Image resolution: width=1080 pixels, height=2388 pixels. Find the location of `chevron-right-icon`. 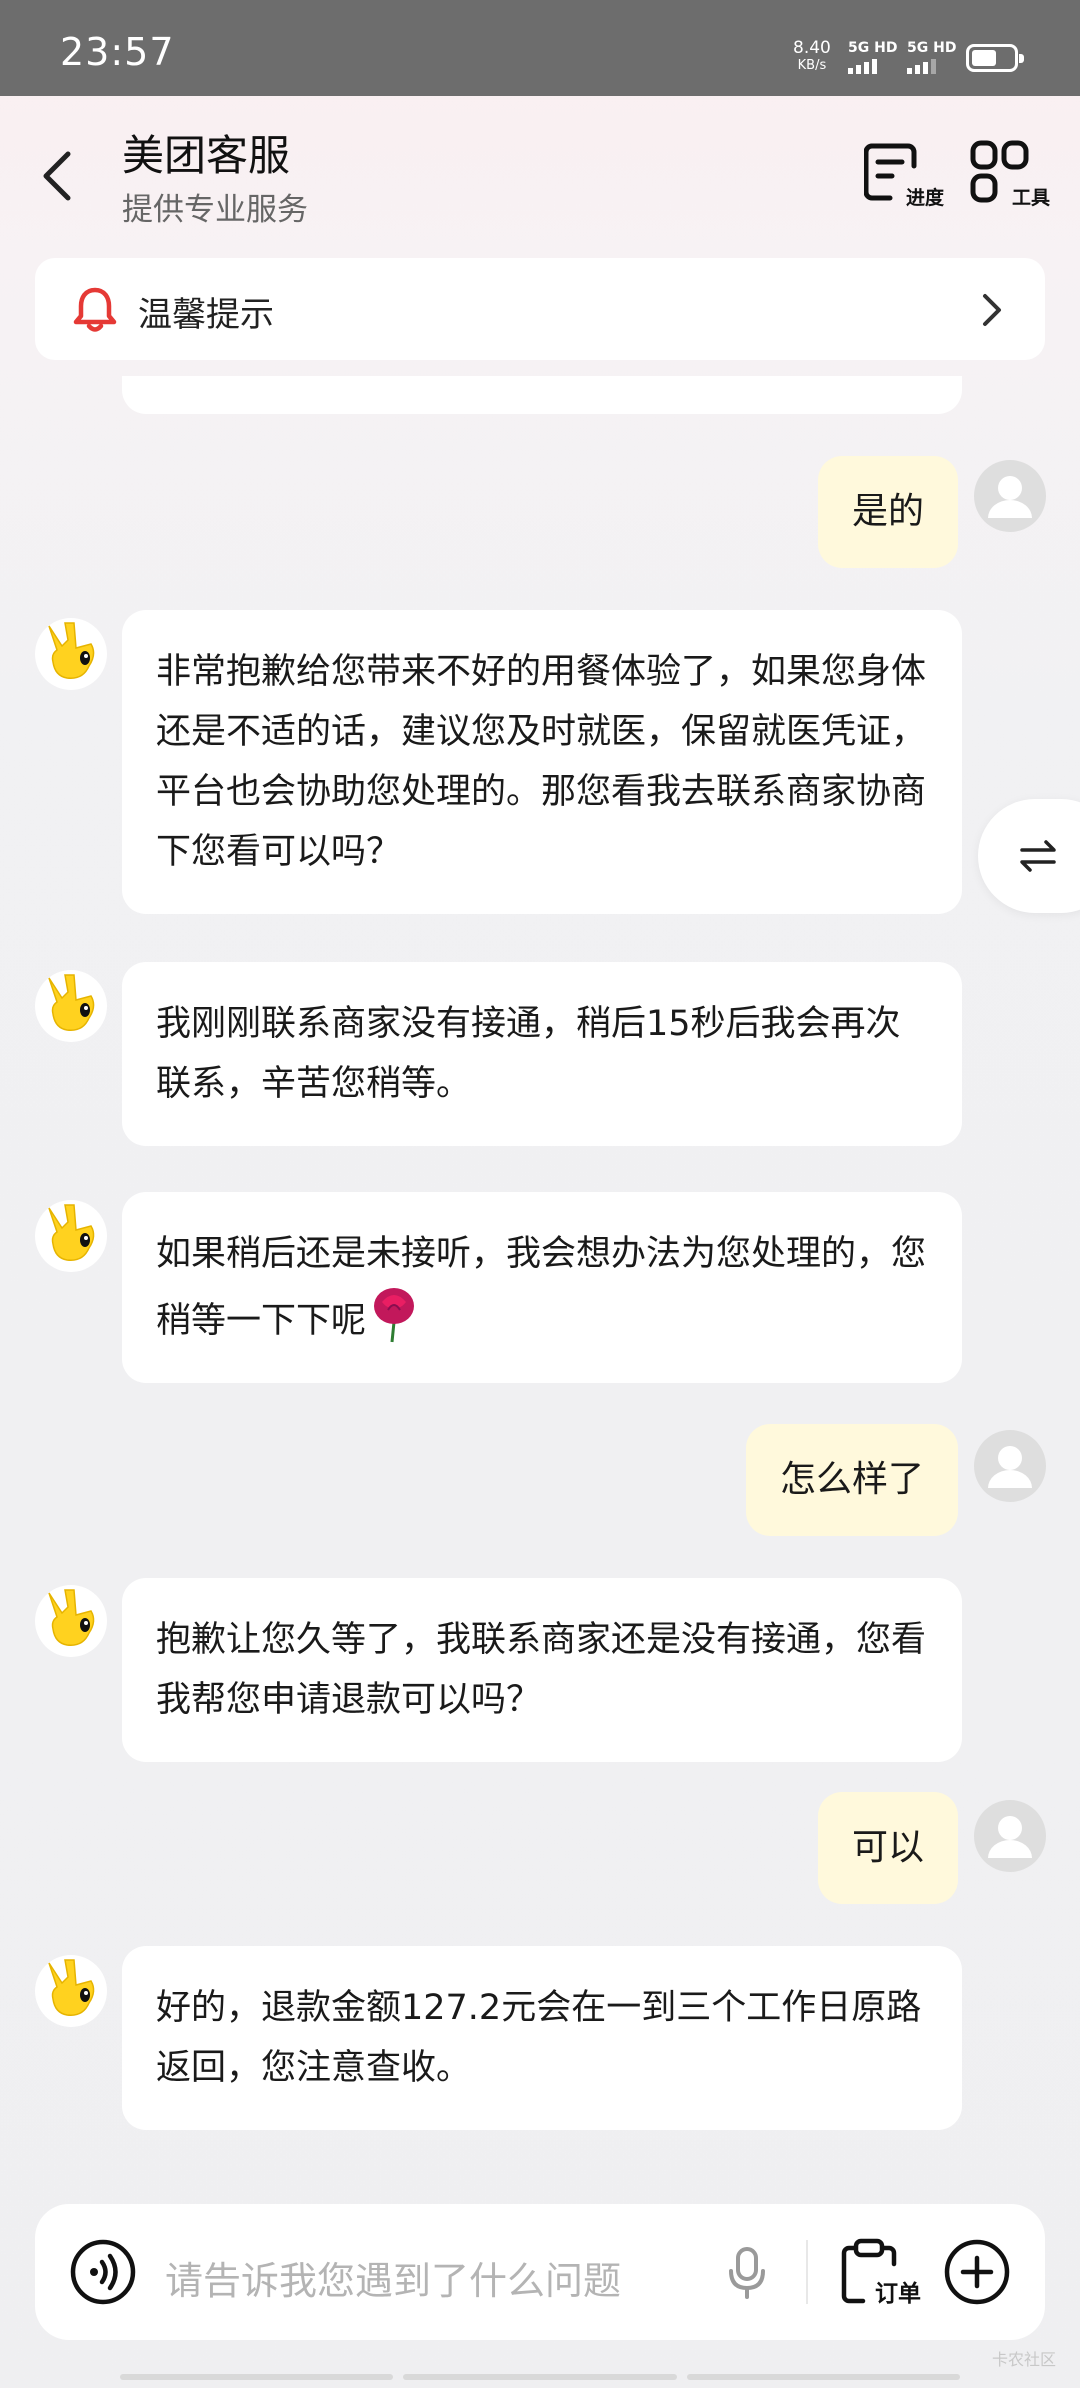

chevron-right-icon is located at coordinates (992, 310).